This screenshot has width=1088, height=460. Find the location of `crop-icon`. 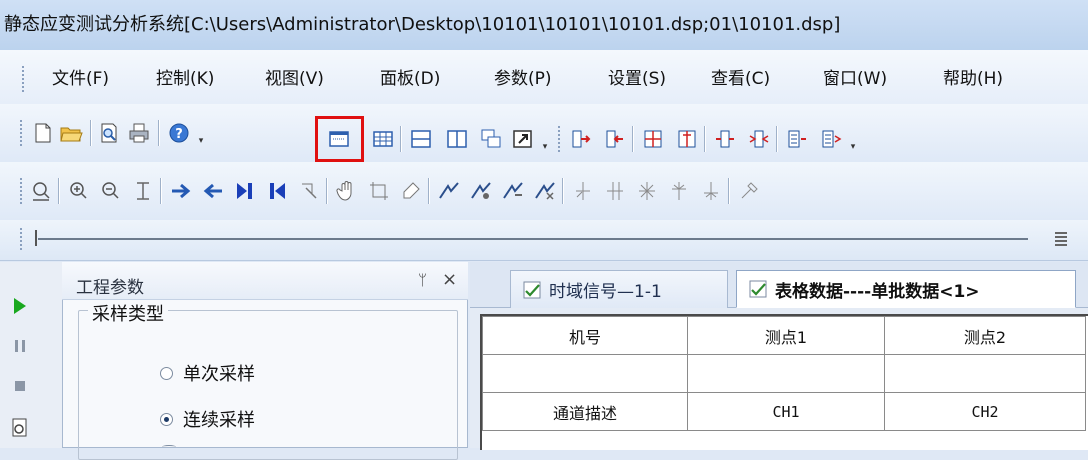

crop-icon is located at coordinates (379, 191).